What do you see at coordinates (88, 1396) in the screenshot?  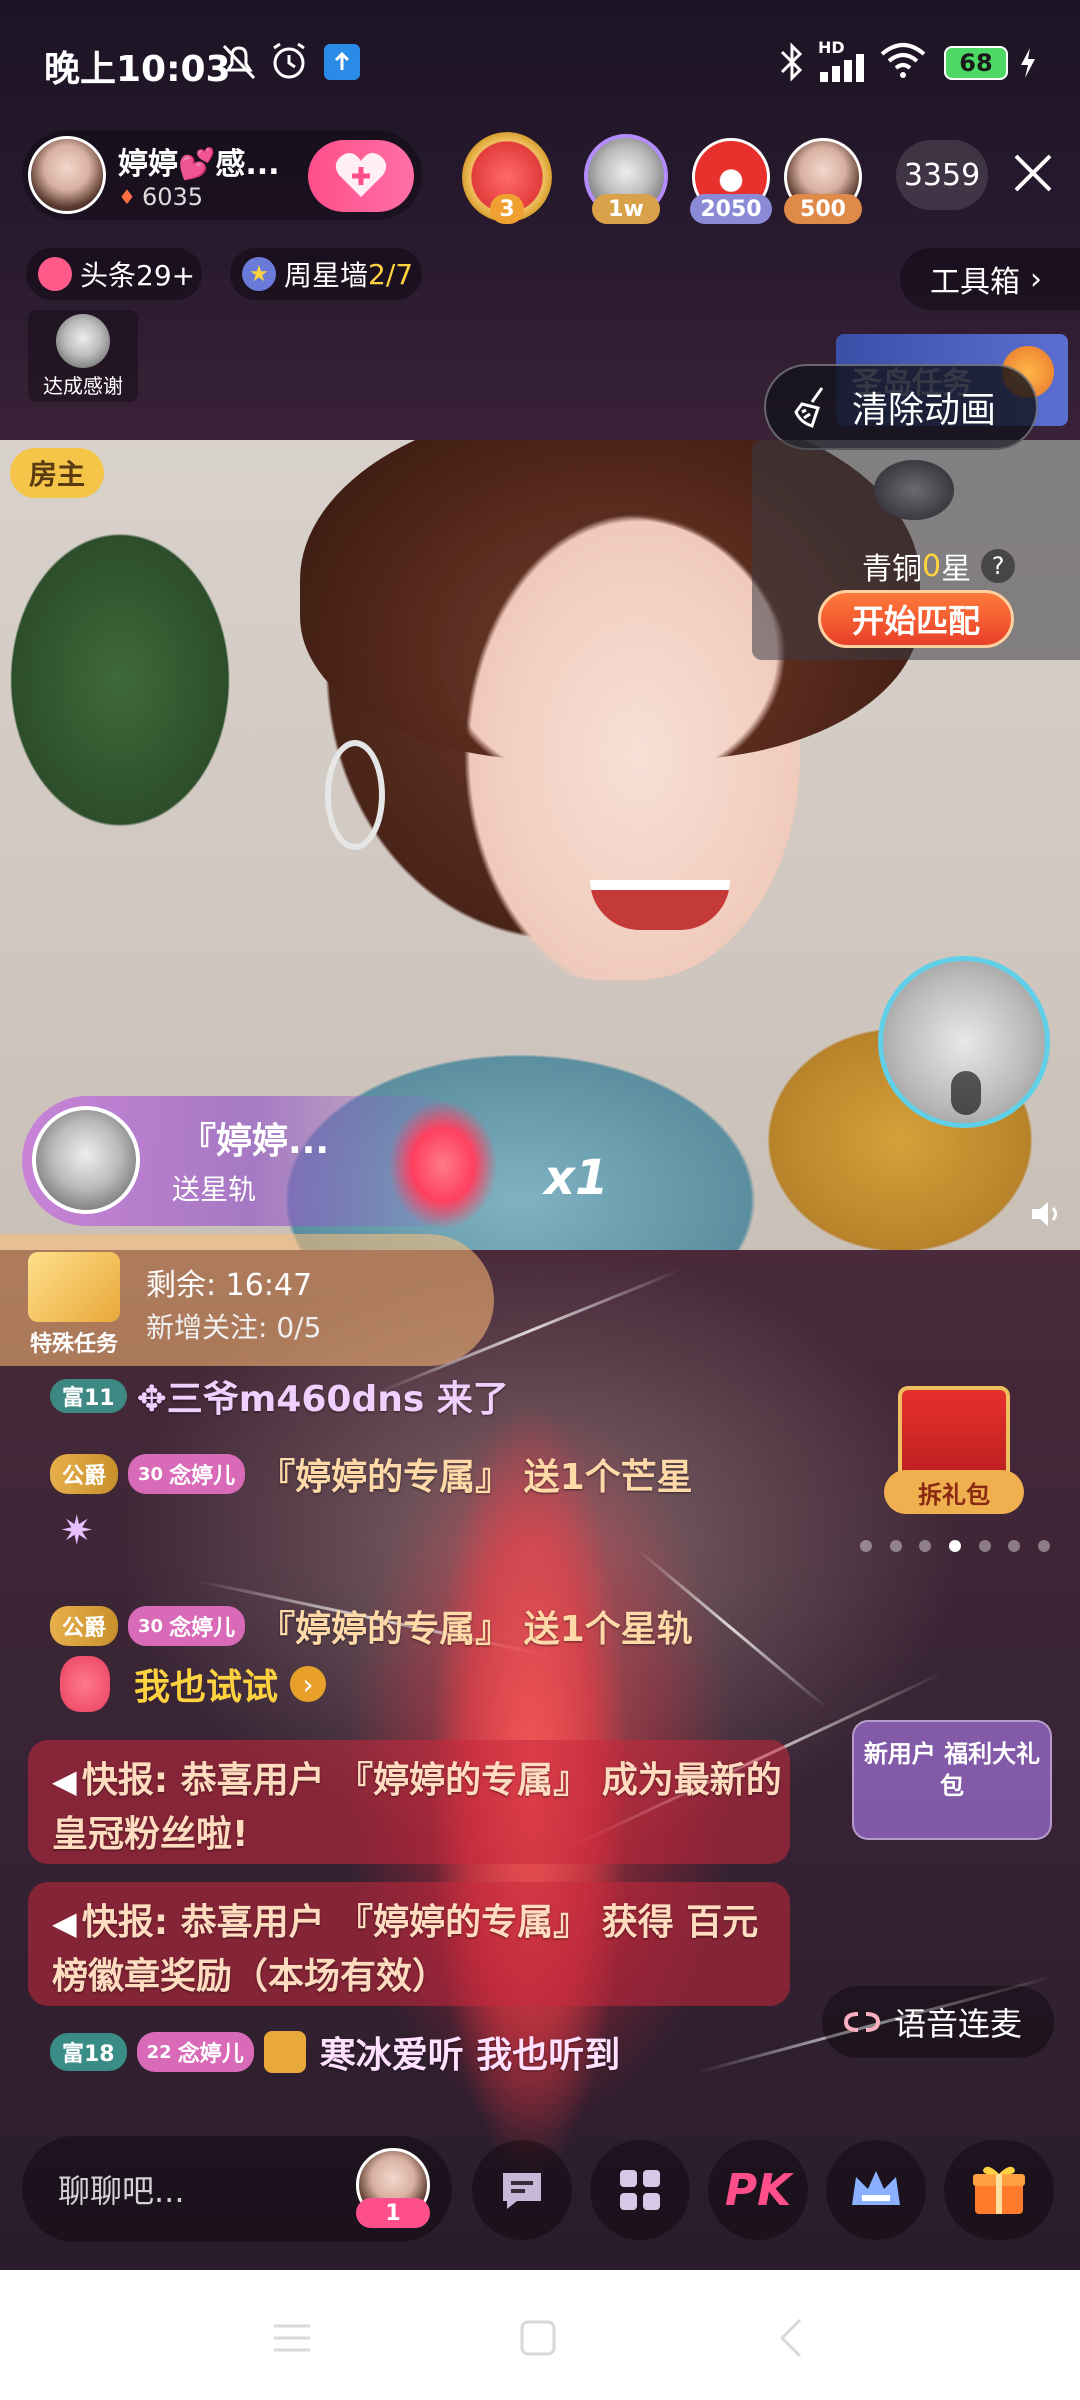 I see `wealth-badge: 富11` at bounding box center [88, 1396].